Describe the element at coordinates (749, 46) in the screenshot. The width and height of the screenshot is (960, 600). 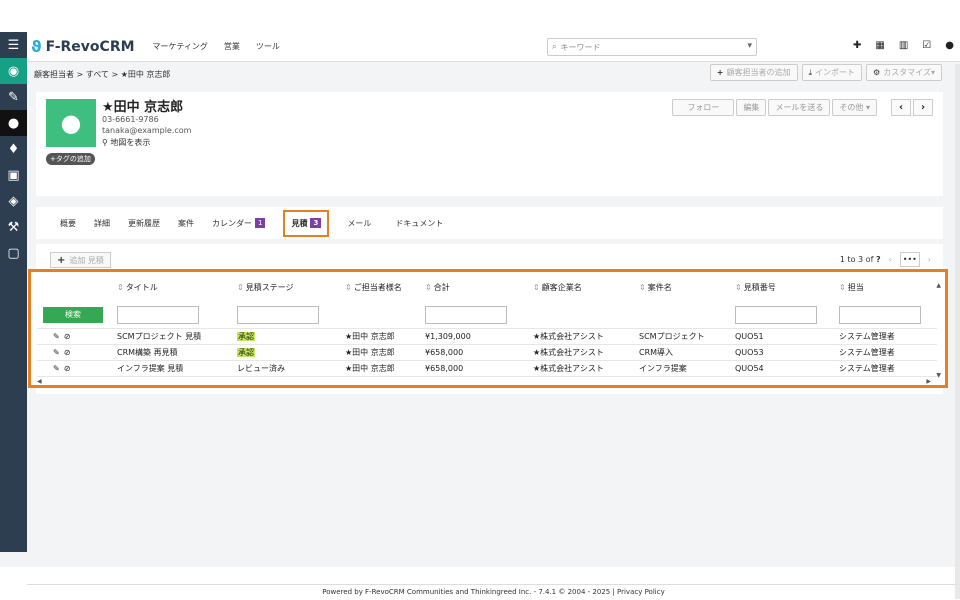
I see `chevron-down-icon: ▾` at that location.